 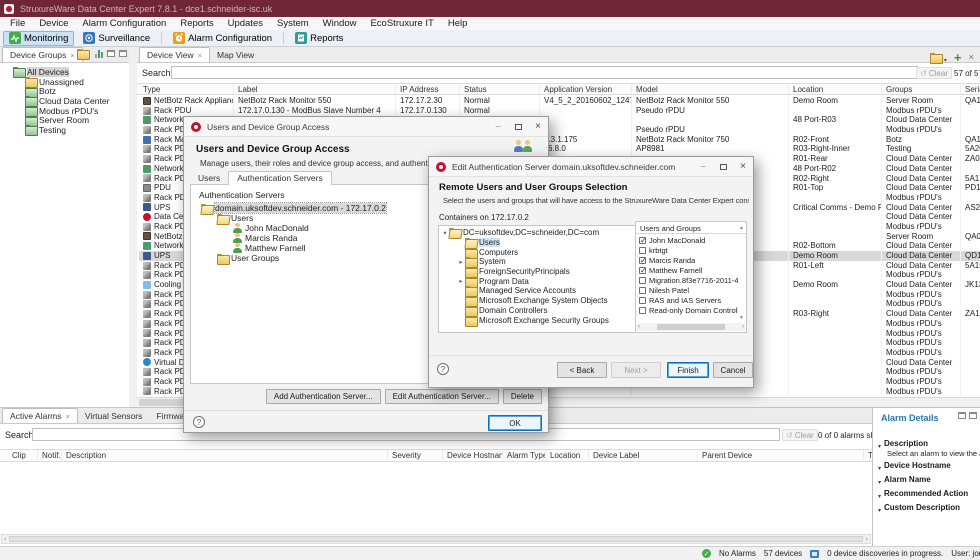 I want to click on details-section-header: Device Hostname, so click(x=929, y=465).